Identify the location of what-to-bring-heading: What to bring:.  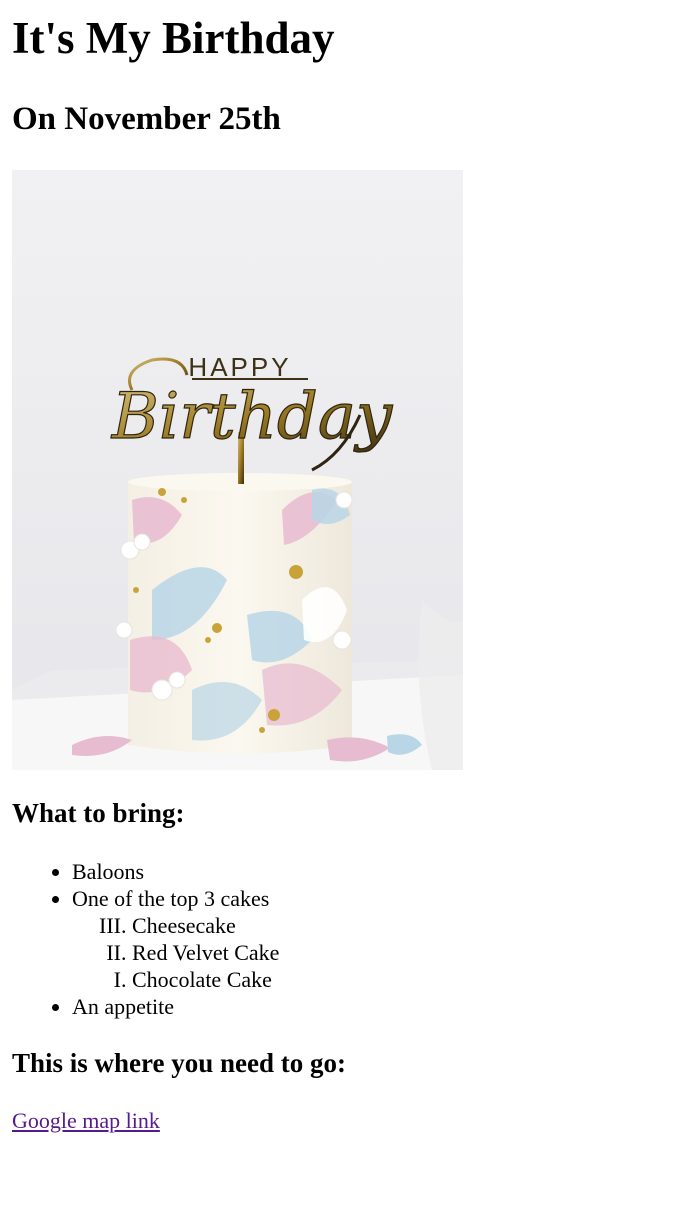
(98, 813).